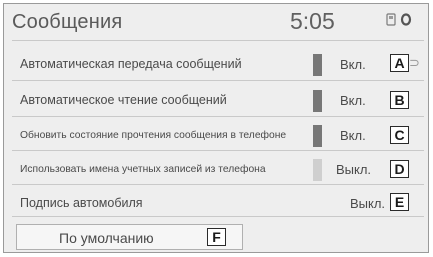 The width and height of the screenshot is (433, 257). What do you see at coordinates (399, 202) in the screenshot?
I see `callout-label: E` at bounding box center [399, 202].